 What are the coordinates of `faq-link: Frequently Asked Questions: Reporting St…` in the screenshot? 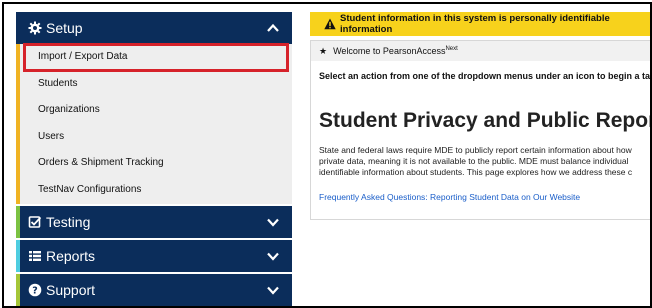 It's located at (449, 197).